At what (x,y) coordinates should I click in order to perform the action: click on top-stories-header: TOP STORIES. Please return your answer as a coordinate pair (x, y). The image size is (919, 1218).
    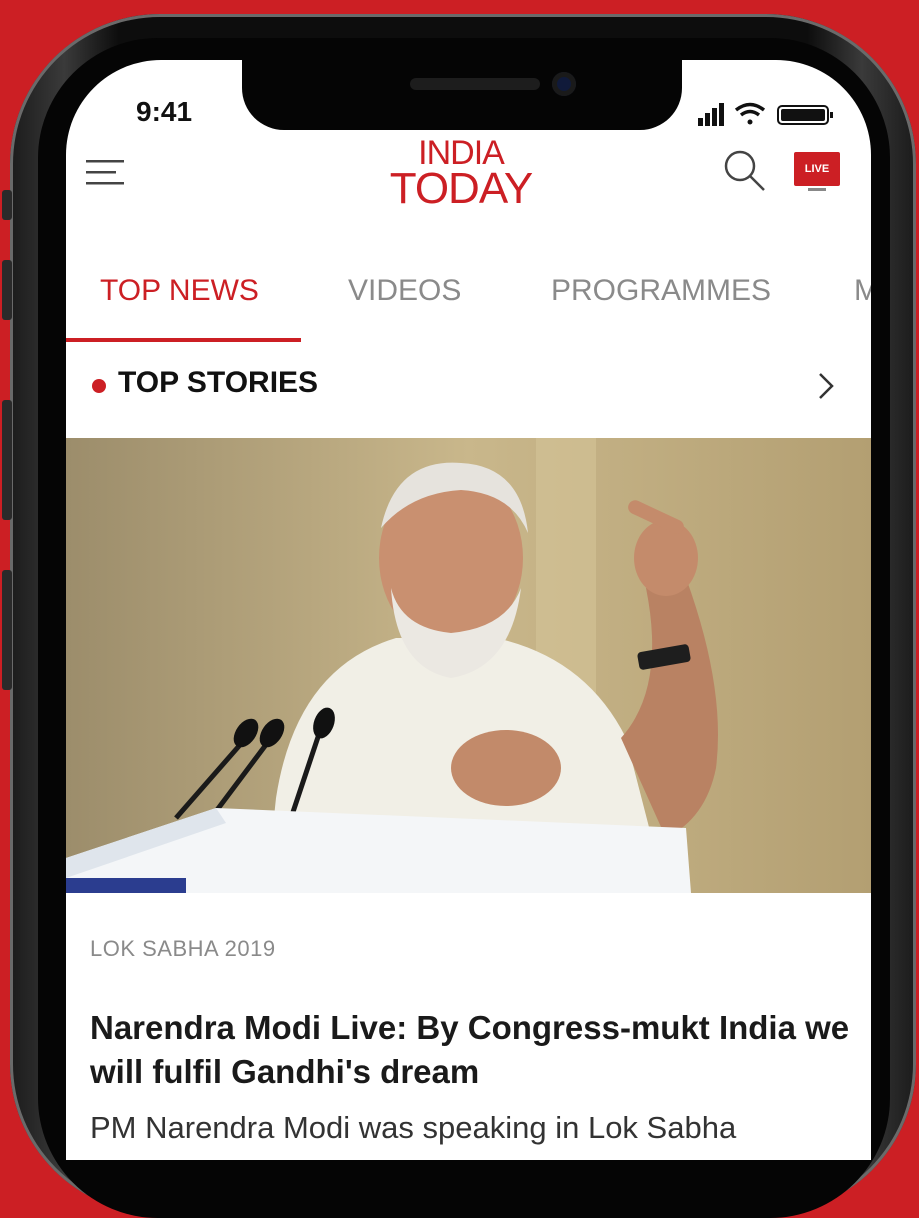
    Looking at the image, I should click on (468, 391).